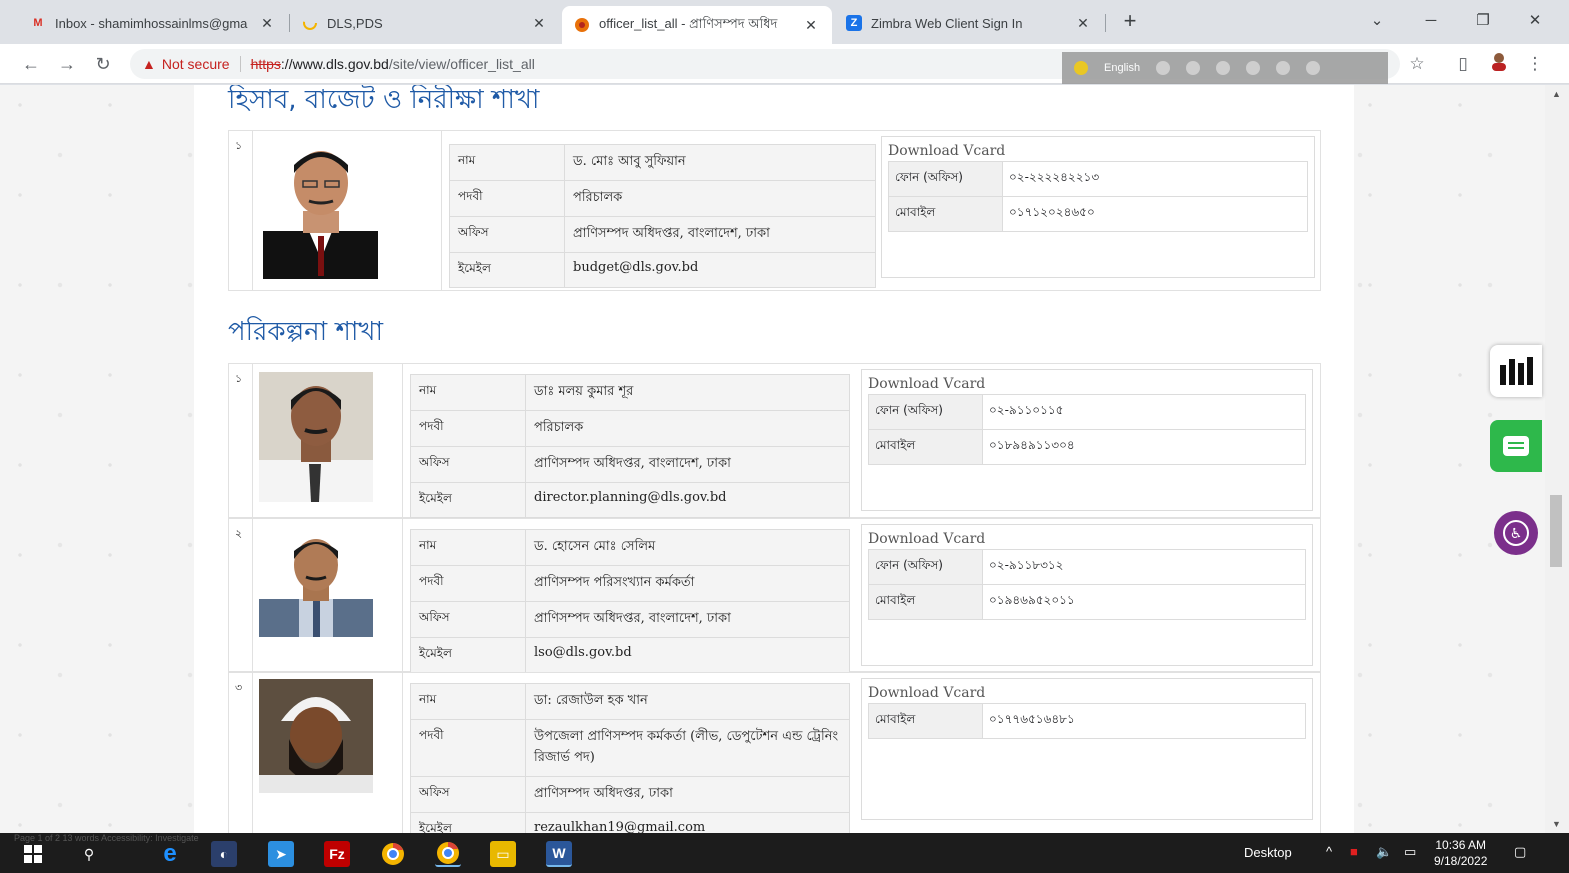  What do you see at coordinates (1535, 64) in the screenshot?
I see `menu-icon: ⋮` at bounding box center [1535, 64].